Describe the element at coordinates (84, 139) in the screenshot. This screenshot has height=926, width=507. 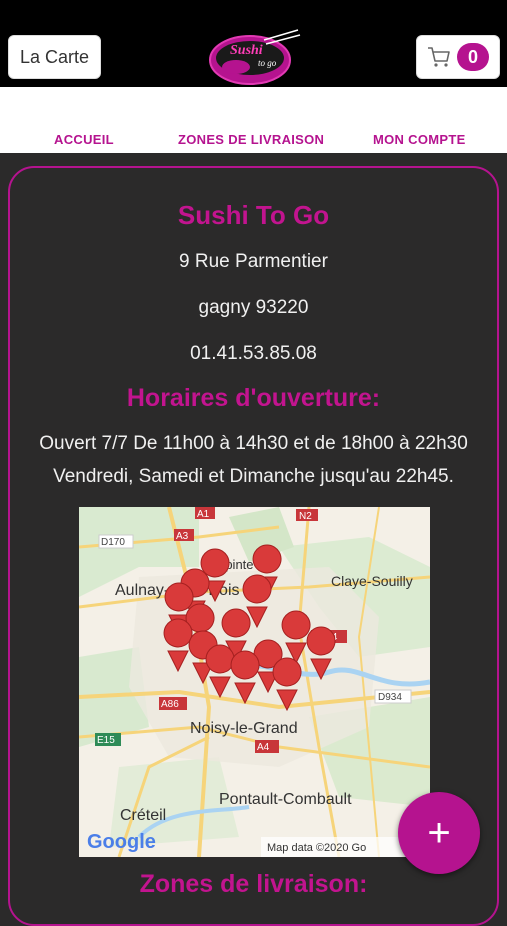
I see `nav-accueil: ACCUEIL` at that location.